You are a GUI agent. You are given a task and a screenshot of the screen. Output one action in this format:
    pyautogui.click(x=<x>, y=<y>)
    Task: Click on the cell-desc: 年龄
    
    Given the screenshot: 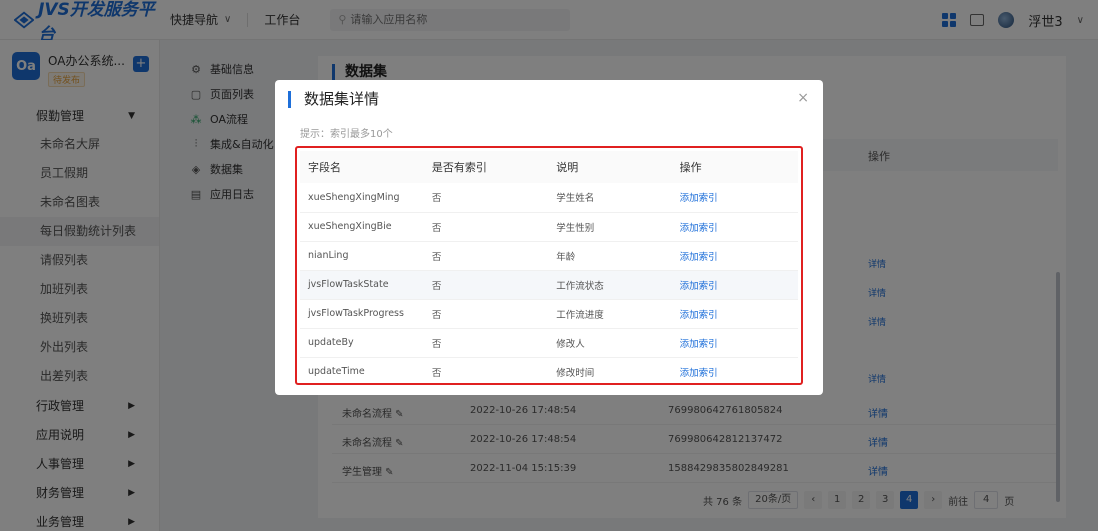 What is the action you would take?
    pyautogui.click(x=610, y=256)
    